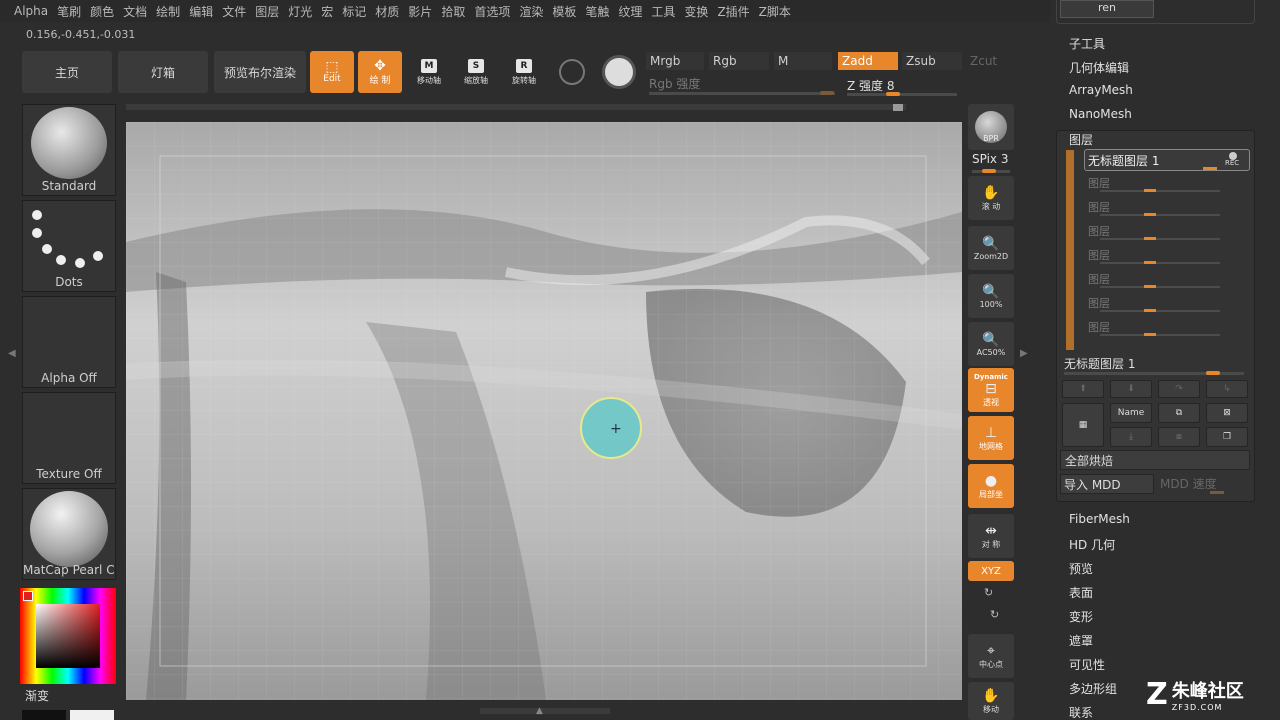  Describe the element at coordinates (1087, 43) in the screenshot. I see `subtool-menu: 子工具` at that location.